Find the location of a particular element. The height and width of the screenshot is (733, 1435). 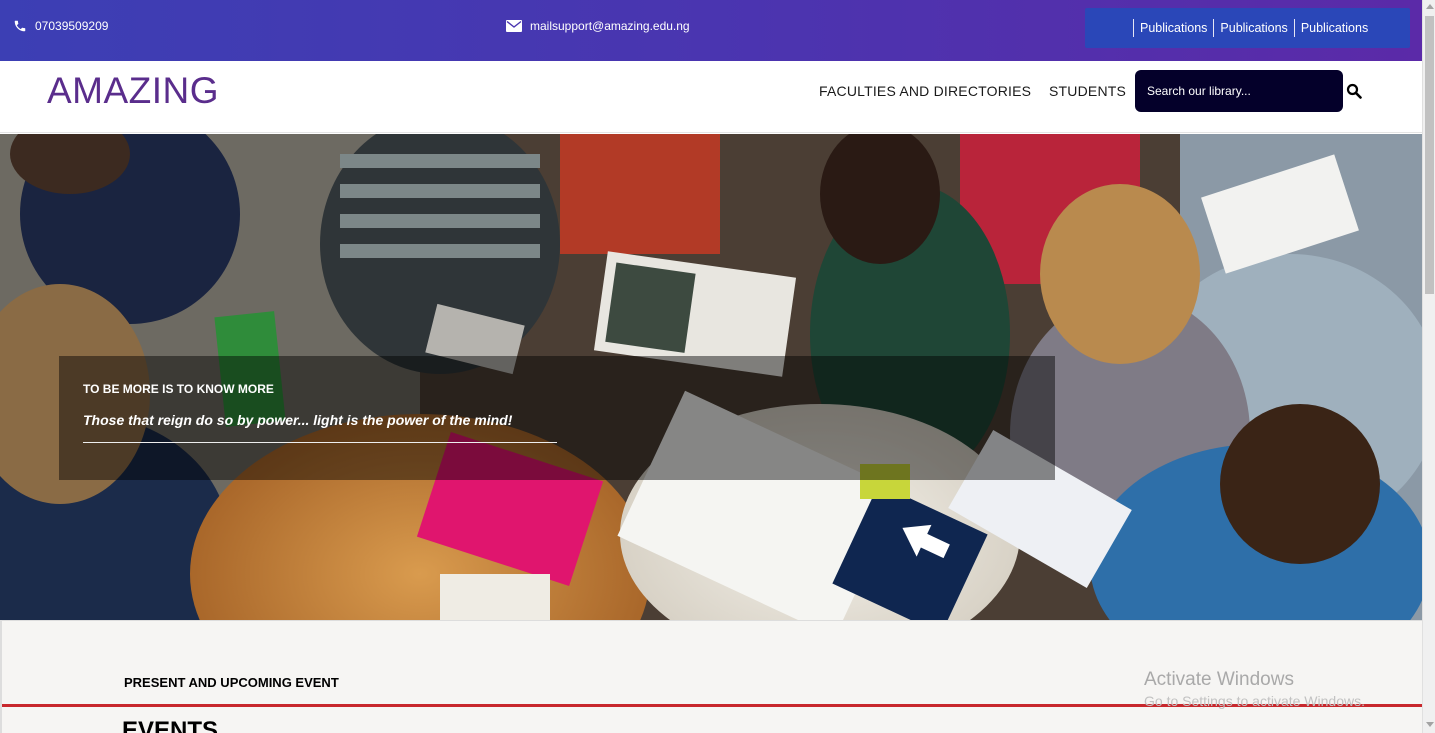

publications-menu: Publications Publications Publications is located at coordinates (1247, 28).